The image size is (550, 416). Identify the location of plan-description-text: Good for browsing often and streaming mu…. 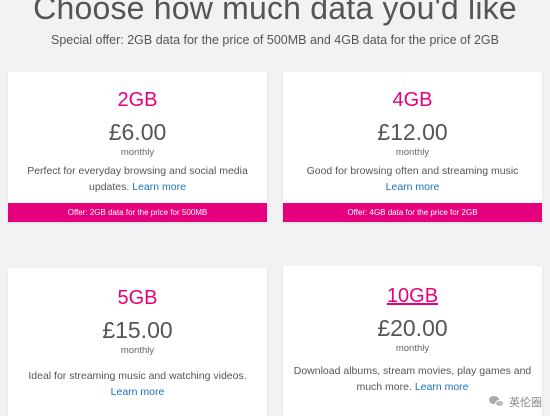
(412, 171).